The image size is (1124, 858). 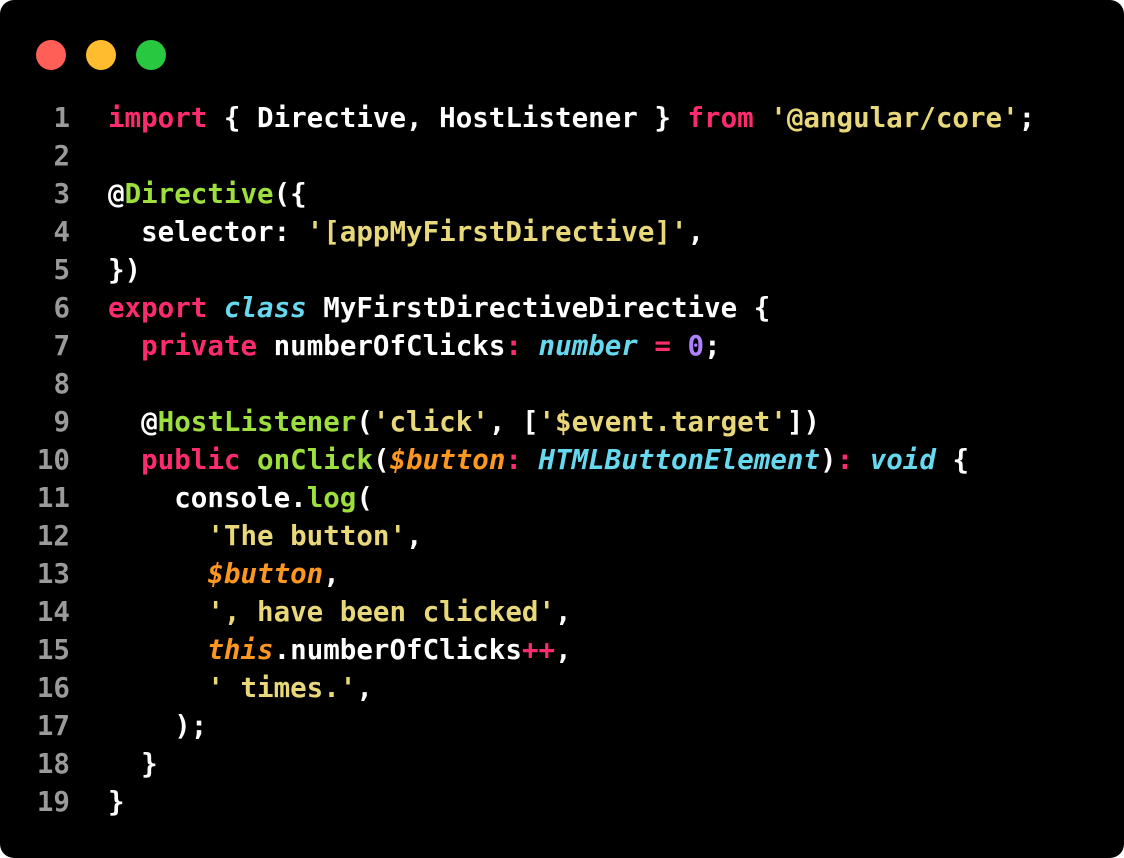 I want to click on line-number: 3, so click(x=61, y=194).